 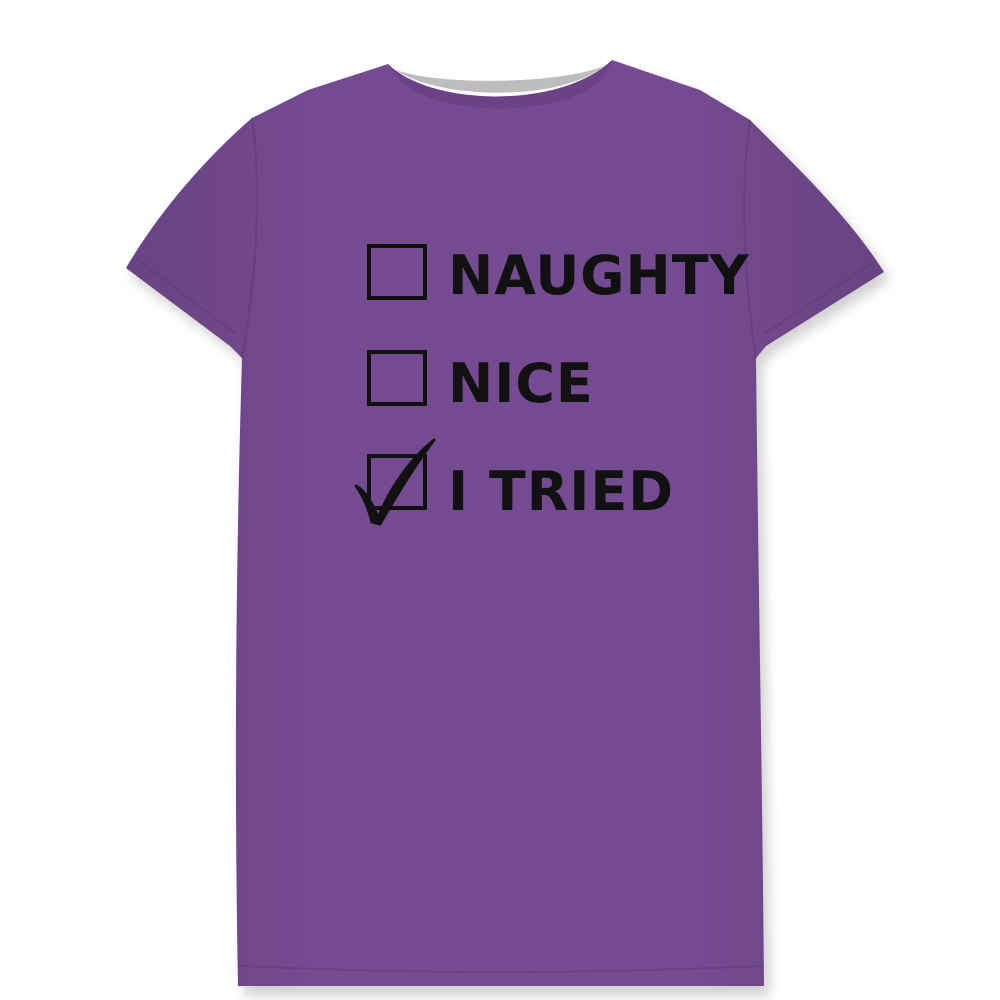 I want to click on label-naughty: Naughty, so click(x=599, y=275).